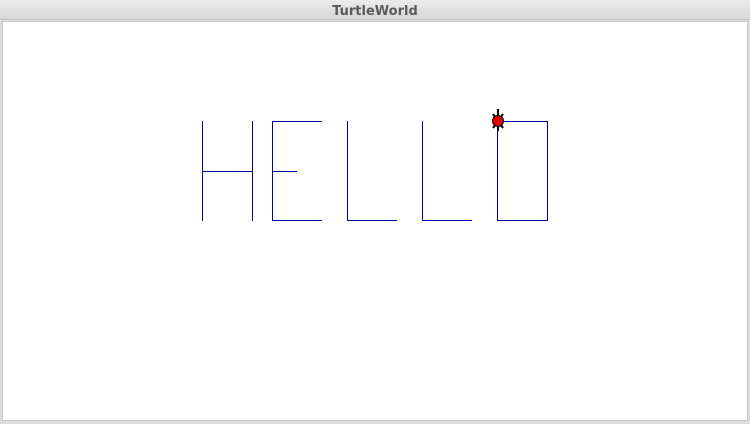  What do you see at coordinates (372, 171) in the screenshot?
I see `letter-l1-strokes` at bounding box center [372, 171].